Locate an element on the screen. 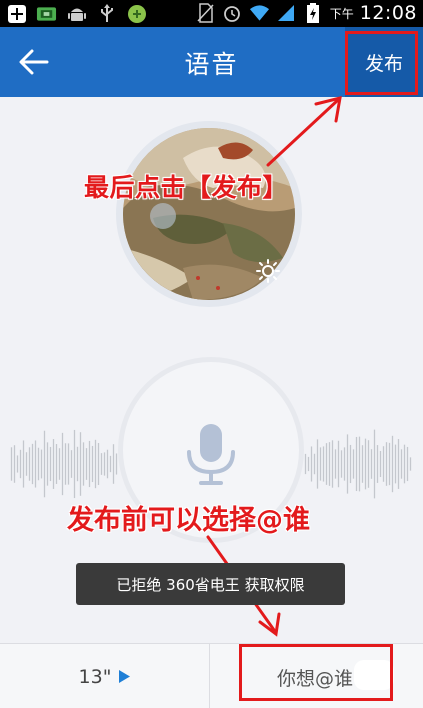  game-icon is located at coordinates (136, 13).